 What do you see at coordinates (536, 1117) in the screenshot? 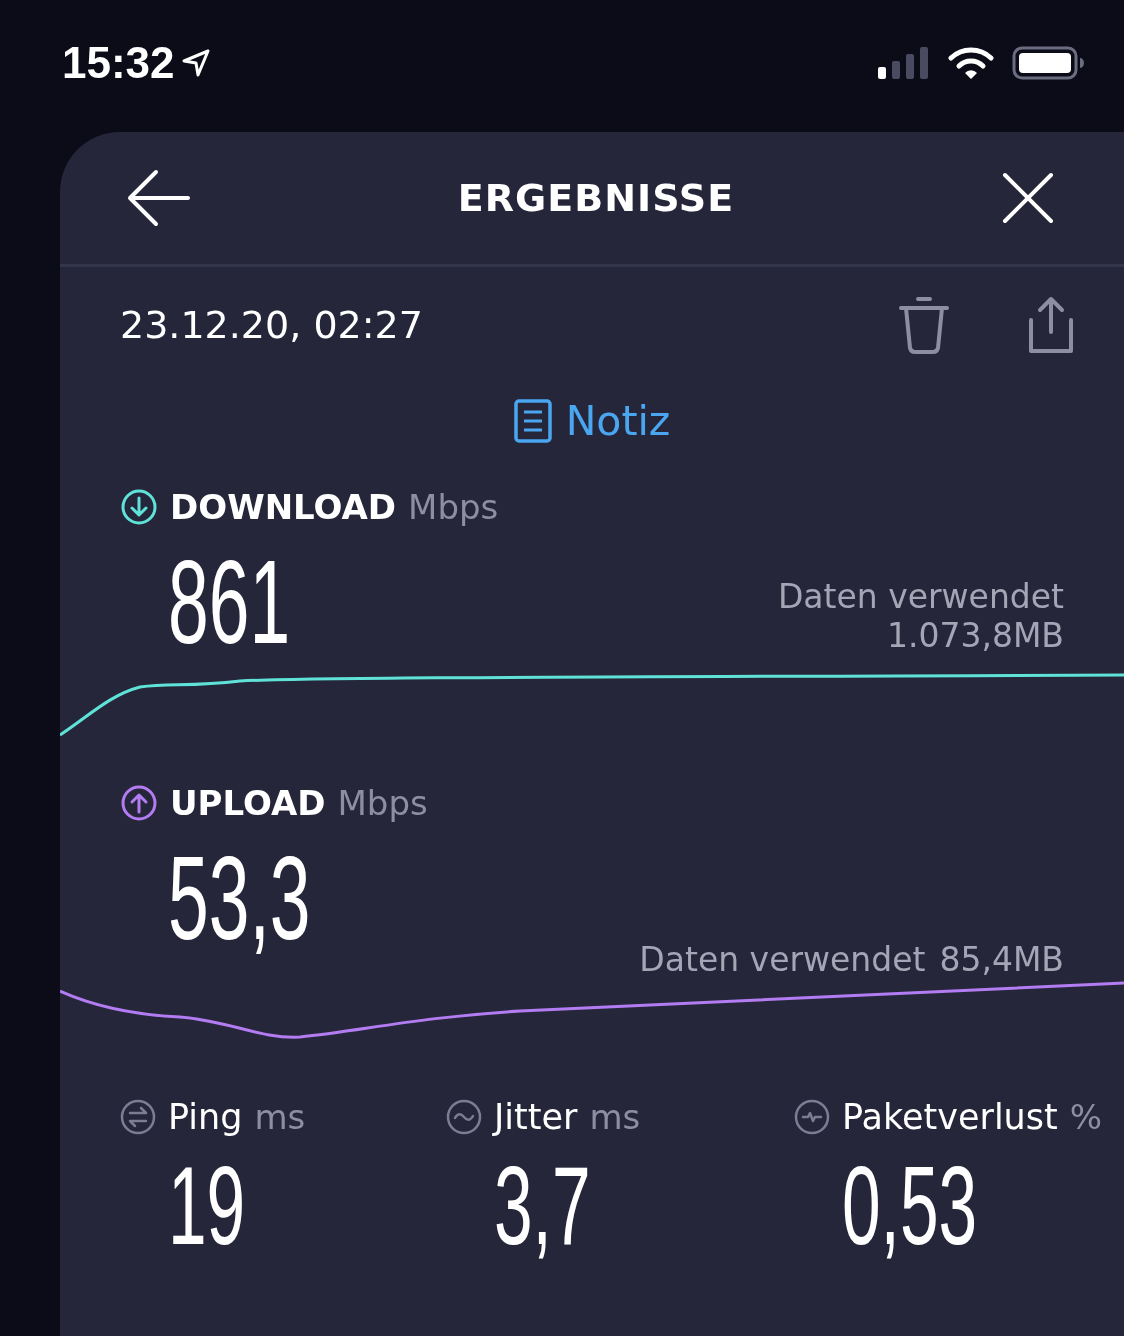
I see `stat-label: Jitter` at bounding box center [536, 1117].